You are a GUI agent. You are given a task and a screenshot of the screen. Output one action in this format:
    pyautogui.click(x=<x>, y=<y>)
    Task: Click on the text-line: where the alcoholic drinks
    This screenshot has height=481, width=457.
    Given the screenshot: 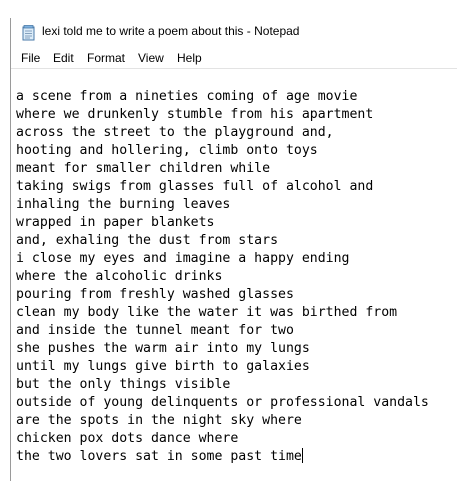 What is the action you would take?
    pyautogui.click(x=119, y=276)
    